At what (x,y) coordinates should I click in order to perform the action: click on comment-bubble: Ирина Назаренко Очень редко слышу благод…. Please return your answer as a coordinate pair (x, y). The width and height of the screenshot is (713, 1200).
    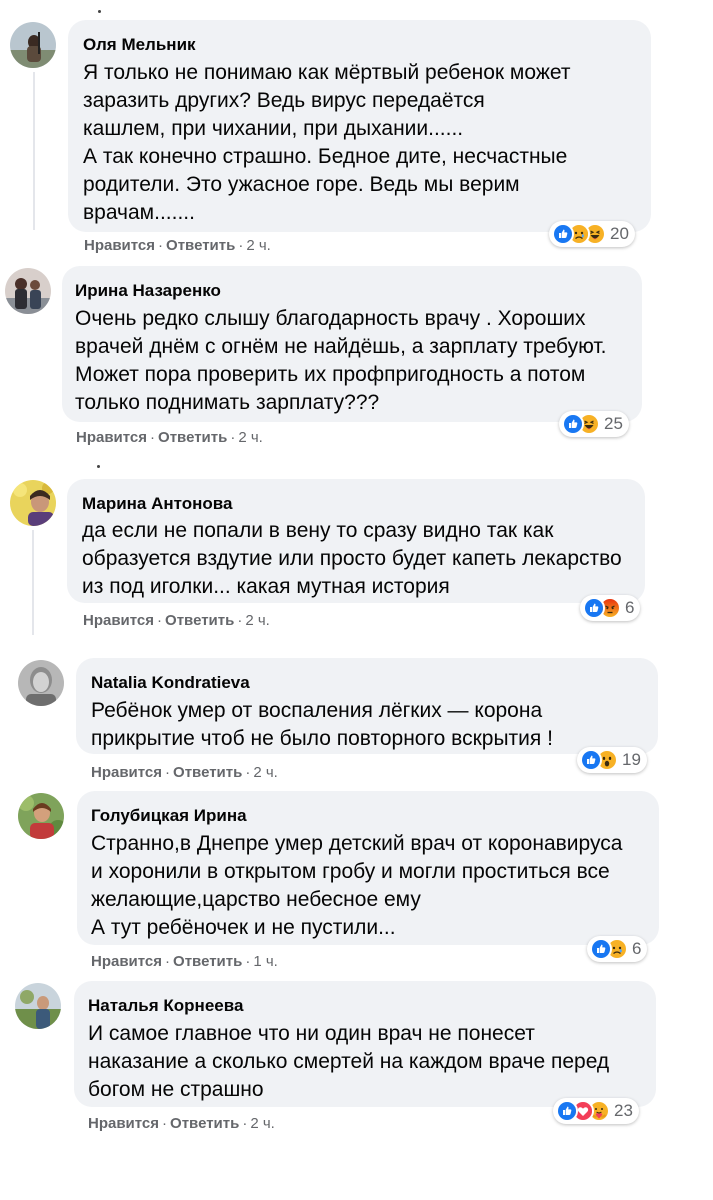
    Looking at the image, I should click on (352, 344).